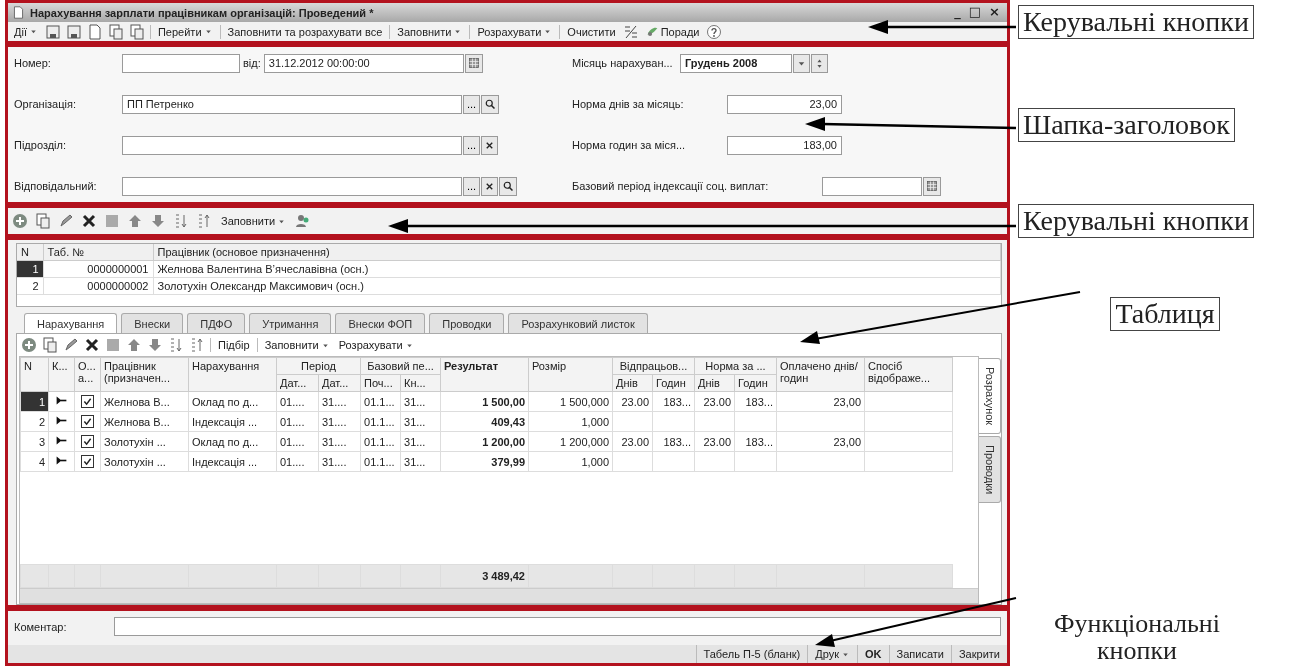 The image size is (1312, 666). I want to click on tab: Утримання, so click(290, 323).